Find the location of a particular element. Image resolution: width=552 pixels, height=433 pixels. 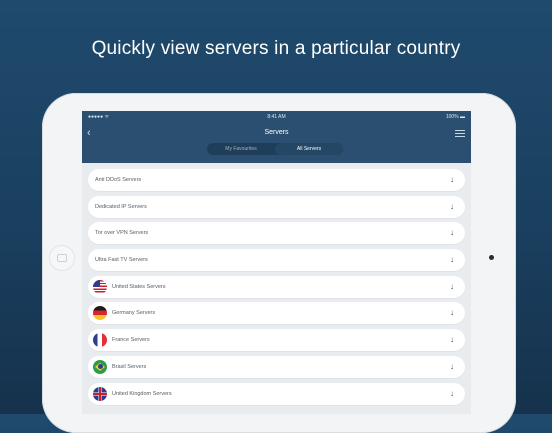

server-row-tor-over-vpn: Tor over VPN Servers ↓ is located at coordinates (276, 233).